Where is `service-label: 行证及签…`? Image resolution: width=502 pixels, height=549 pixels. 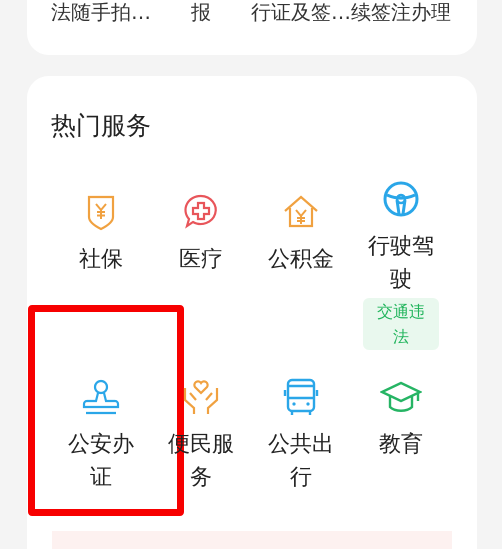 service-label: 行证及签… is located at coordinates (301, 12).